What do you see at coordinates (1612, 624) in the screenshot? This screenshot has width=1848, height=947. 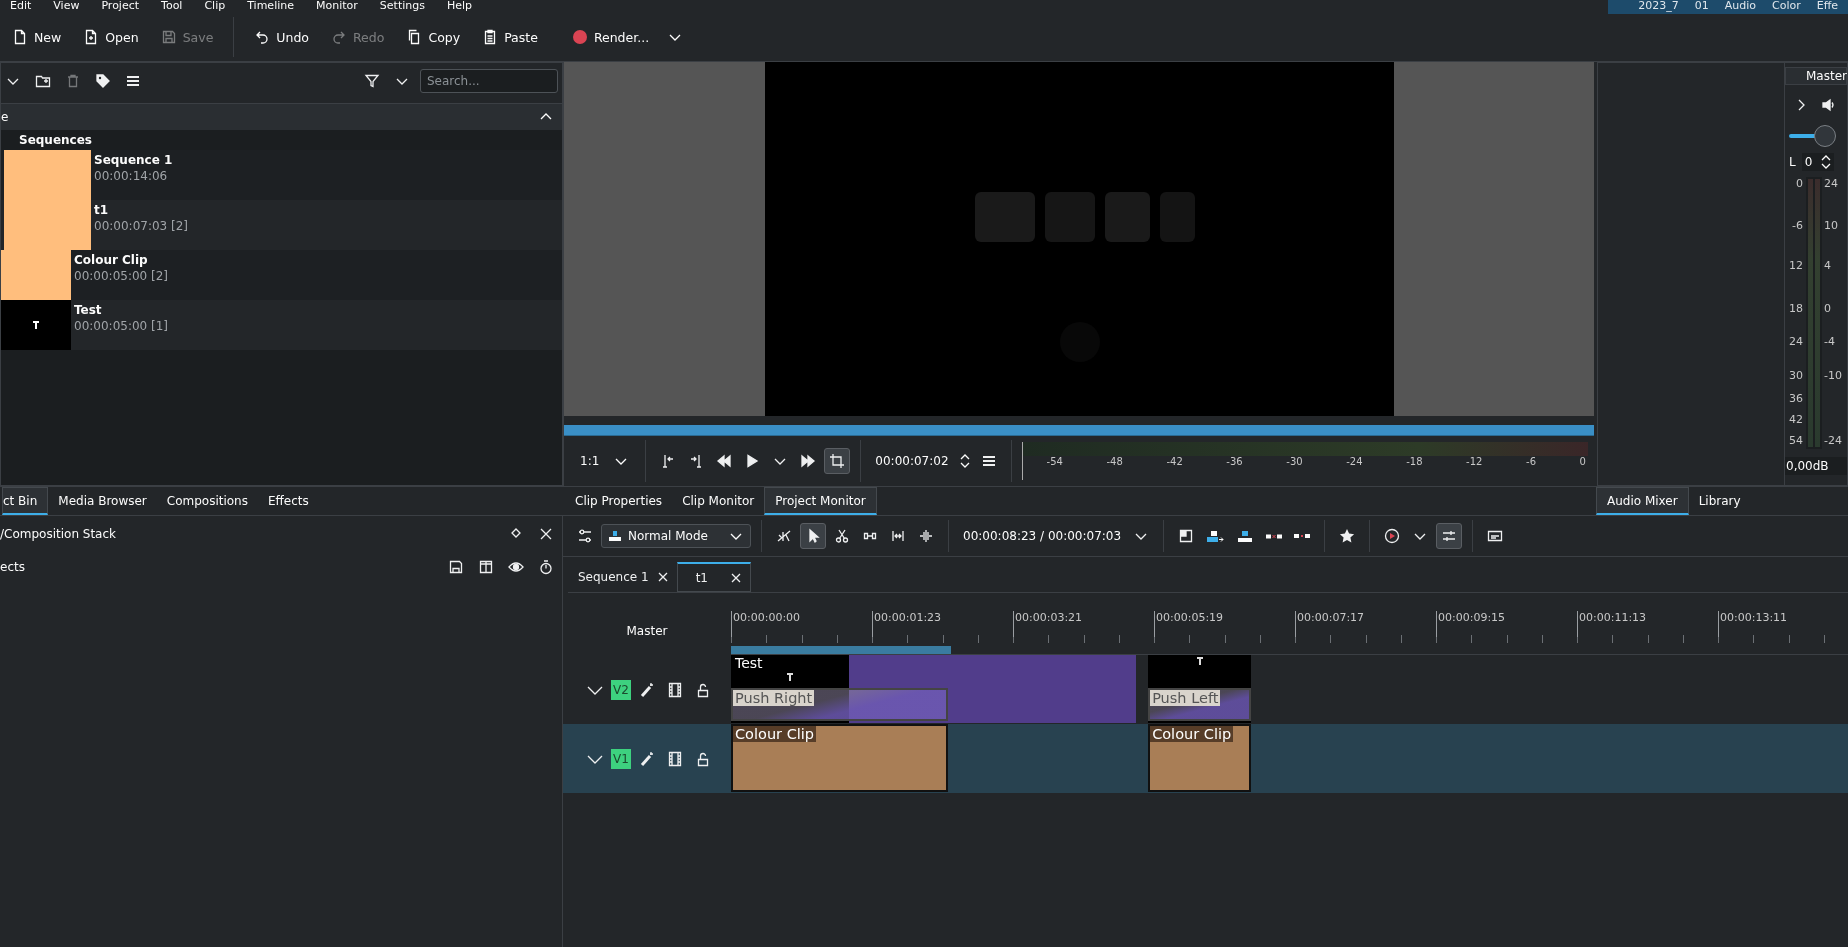 I see `ruler-label: 00:00:11:13` at bounding box center [1612, 624].